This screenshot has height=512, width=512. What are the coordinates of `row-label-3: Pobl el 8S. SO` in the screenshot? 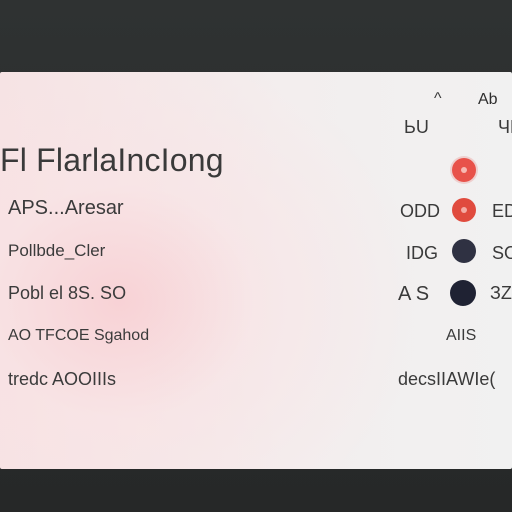 It's located at (67, 293).